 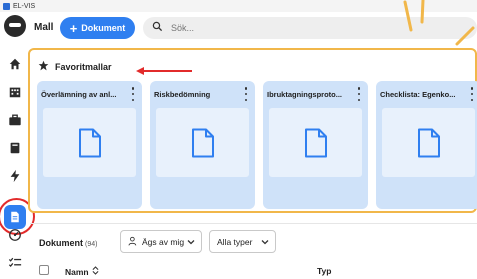 I want to click on checklist-icon, so click(x=15, y=263).